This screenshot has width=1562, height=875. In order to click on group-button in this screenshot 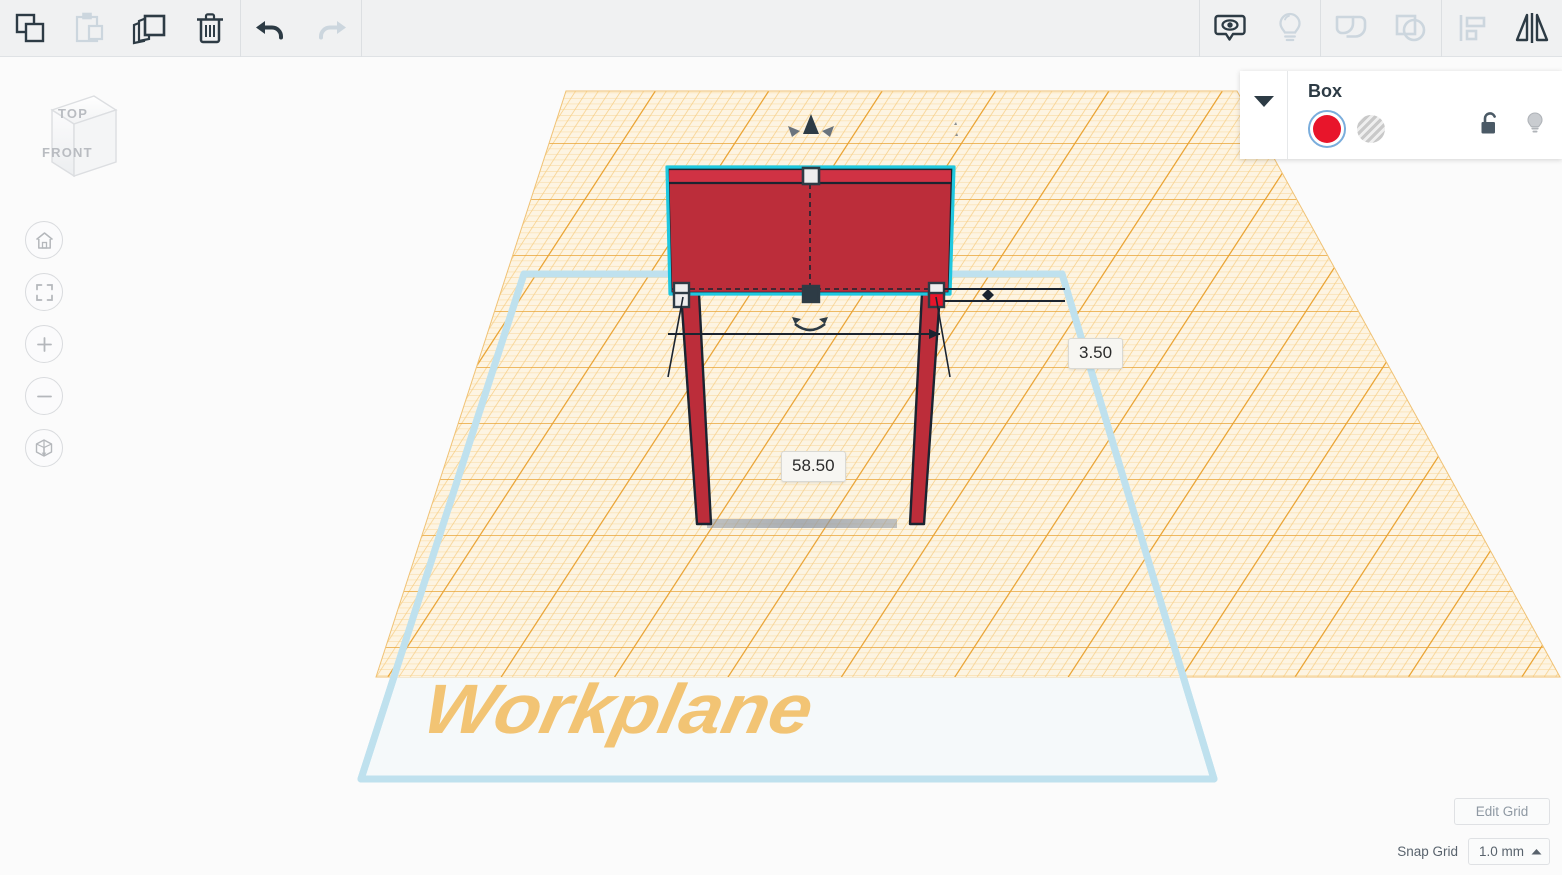, I will do `click(1351, 28)`.